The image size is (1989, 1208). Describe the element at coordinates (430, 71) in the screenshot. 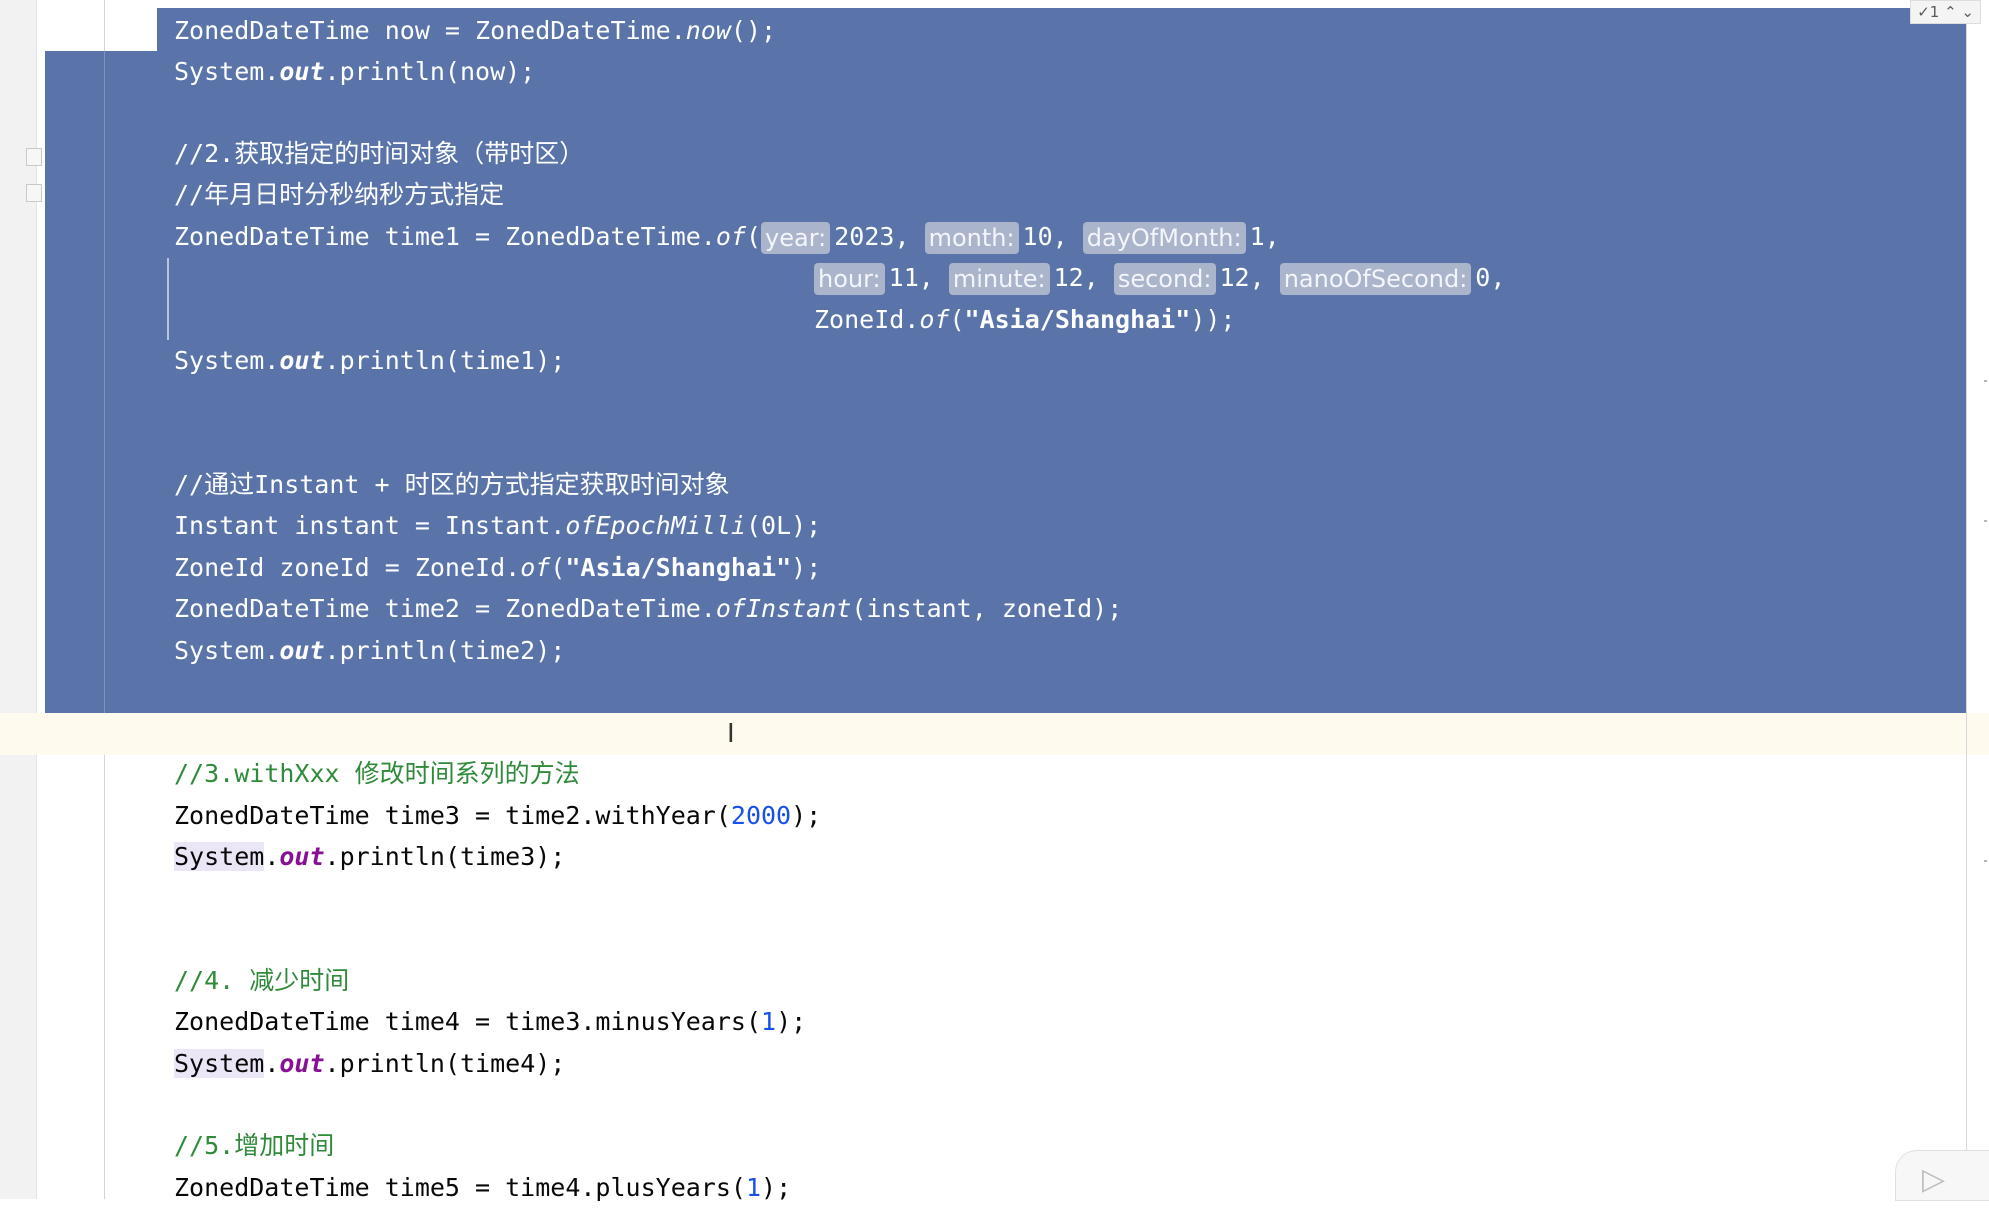

I see `code-token: .println(now);` at that location.